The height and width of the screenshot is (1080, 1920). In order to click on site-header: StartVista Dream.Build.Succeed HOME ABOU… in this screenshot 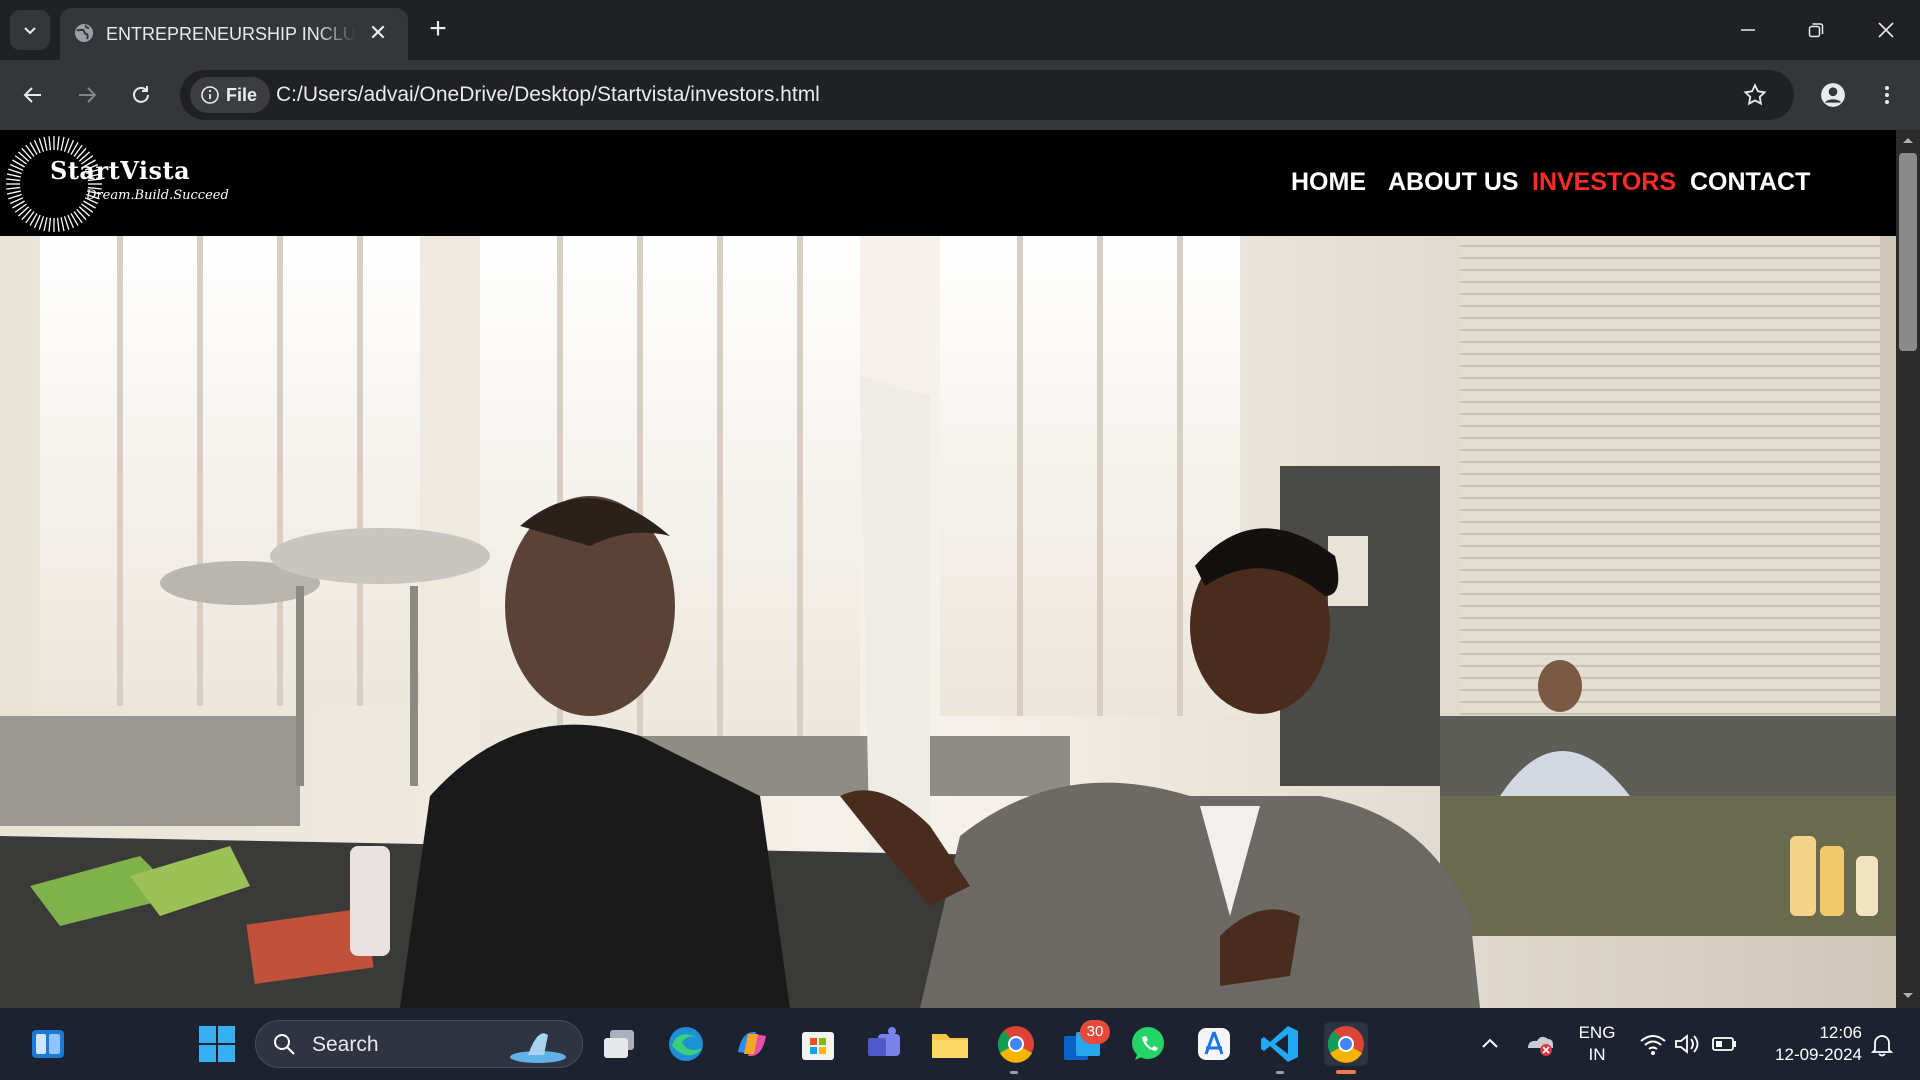, I will do `click(948, 183)`.